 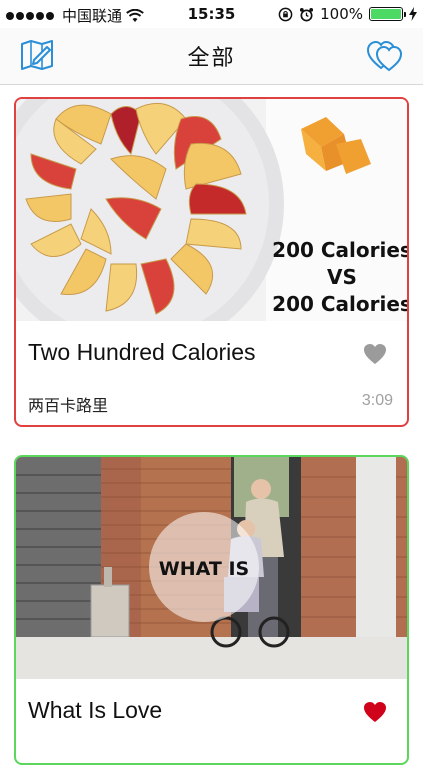 I want to click on status-right: 100%, so click(x=347, y=14).